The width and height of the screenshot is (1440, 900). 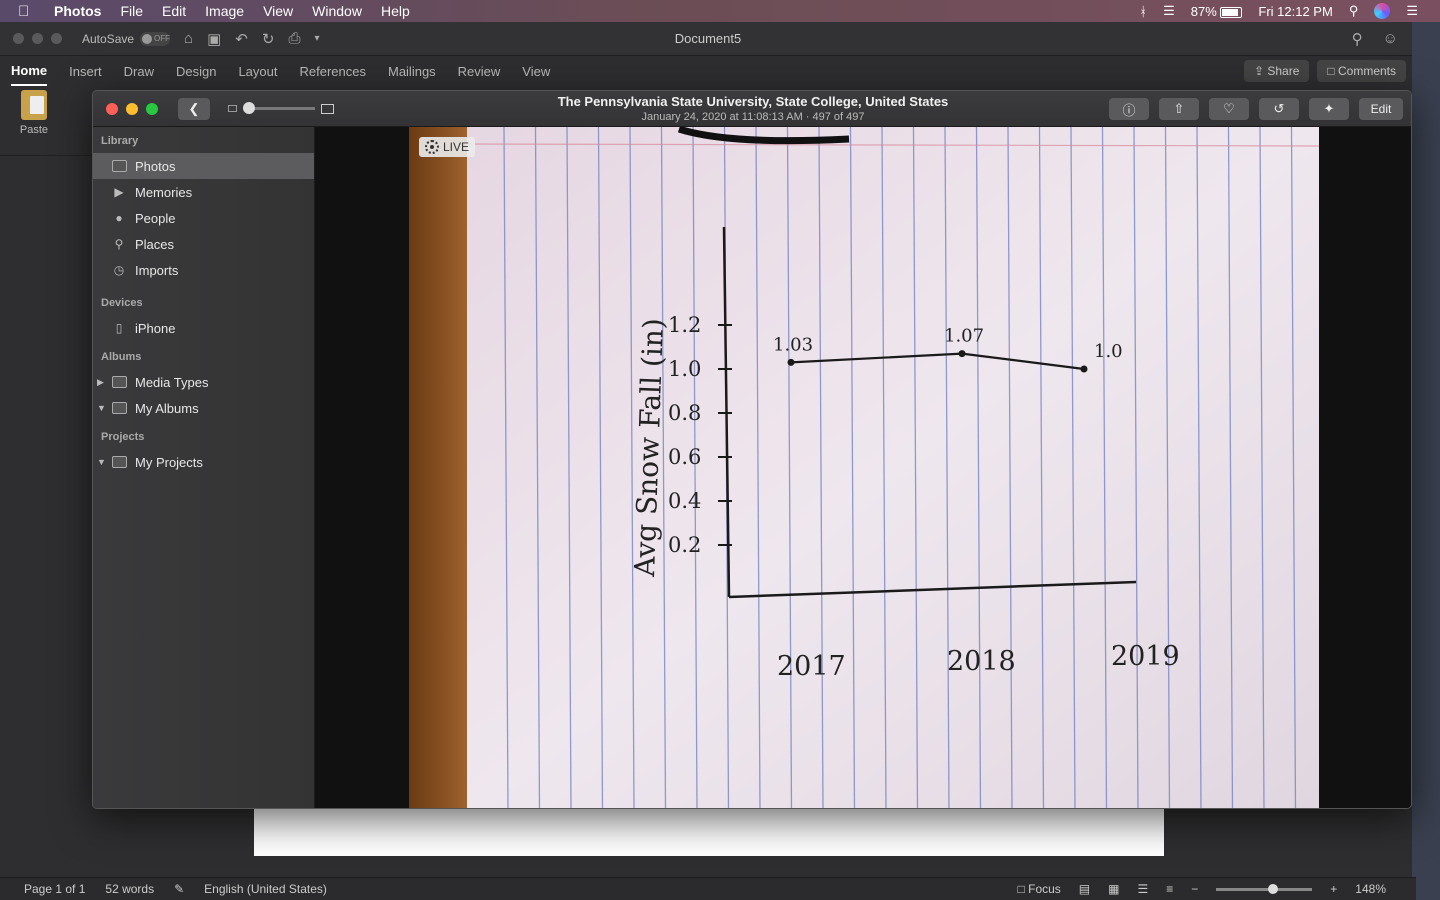 I want to click on section-devices: Devices, so click(x=122, y=303).